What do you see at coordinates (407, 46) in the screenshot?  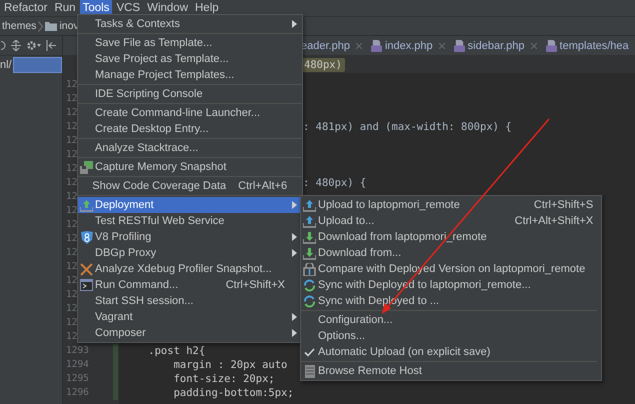 I see `file-tab: index.php` at bounding box center [407, 46].